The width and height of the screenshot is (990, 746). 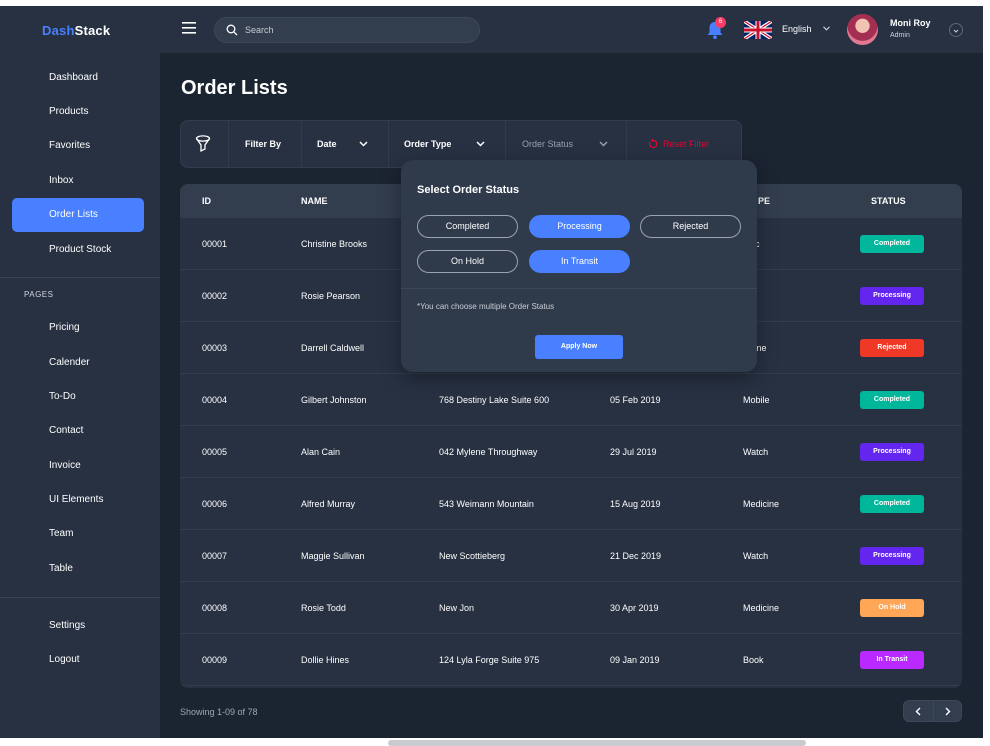 What do you see at coordinates (467, 261) in the screenshot?
I see `status-chip-on-hold: On Hold` at bounding box center [467, 261].